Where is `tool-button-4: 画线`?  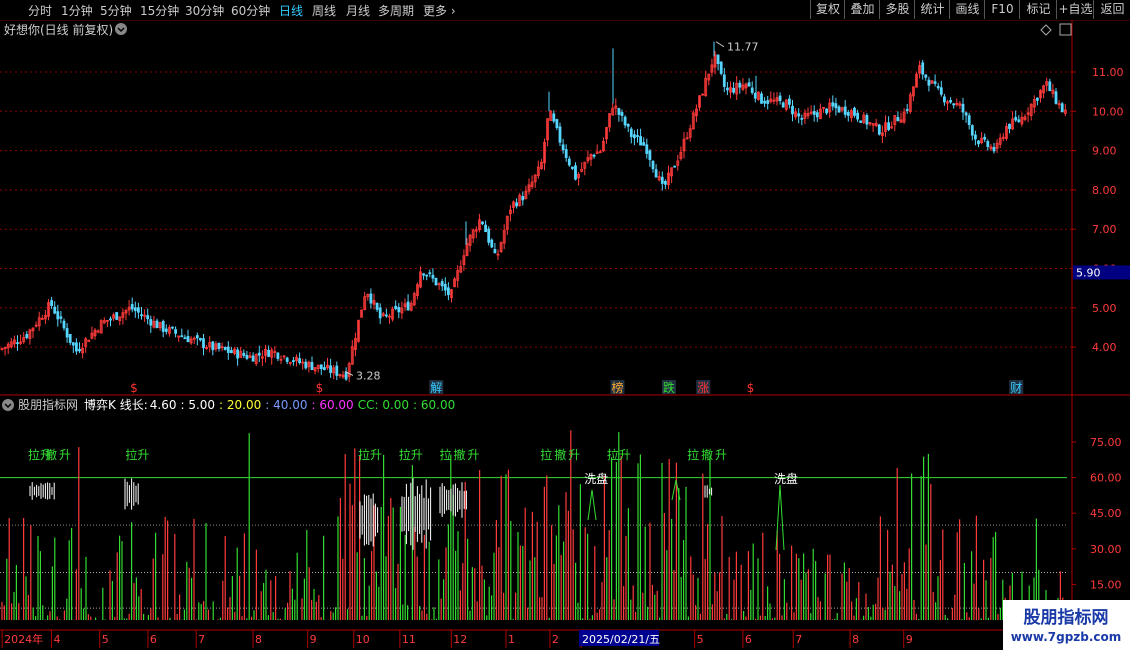
tool-button-4: 画线 is located at coordinates (967, 9).